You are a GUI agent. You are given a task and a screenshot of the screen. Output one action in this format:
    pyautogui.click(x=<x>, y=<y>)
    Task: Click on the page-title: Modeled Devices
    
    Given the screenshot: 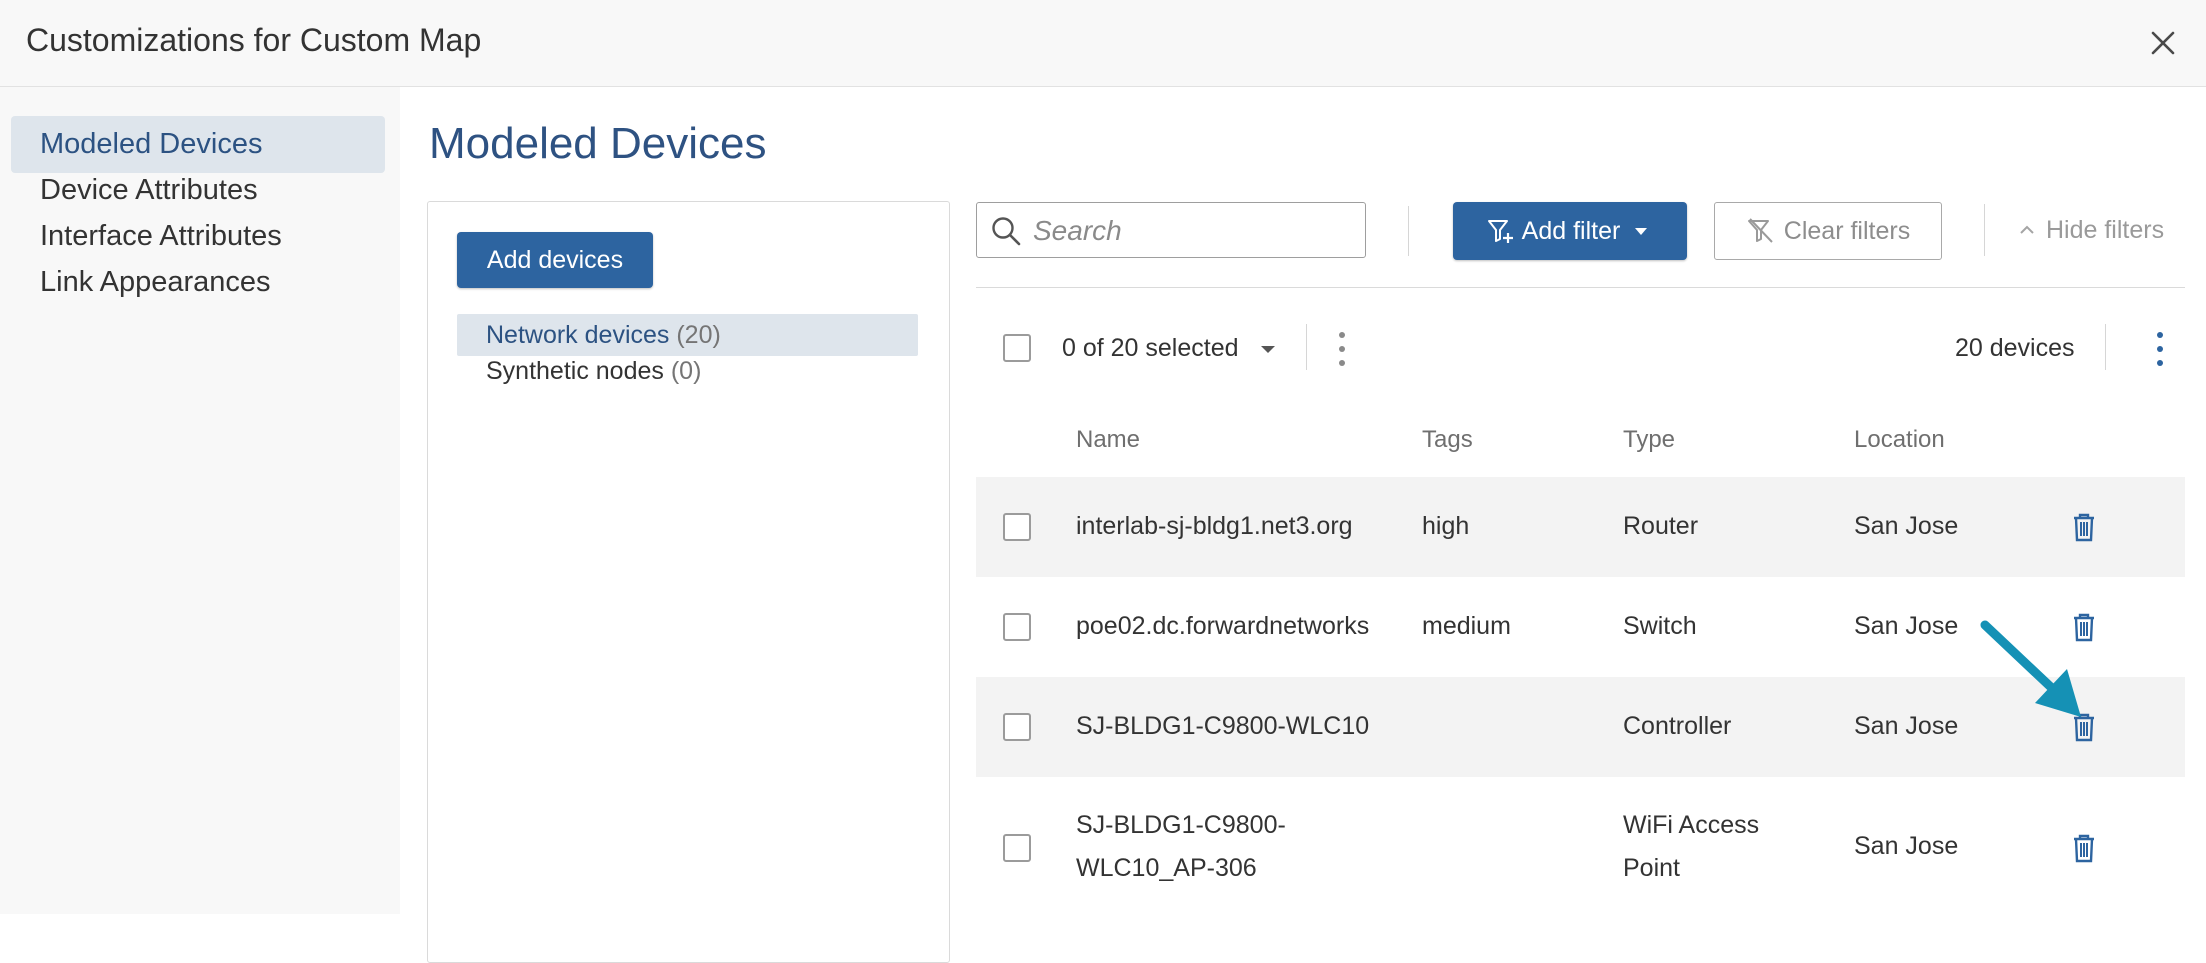 What is the action you would take?
    pyautogui.click(x=598, y=143)
    